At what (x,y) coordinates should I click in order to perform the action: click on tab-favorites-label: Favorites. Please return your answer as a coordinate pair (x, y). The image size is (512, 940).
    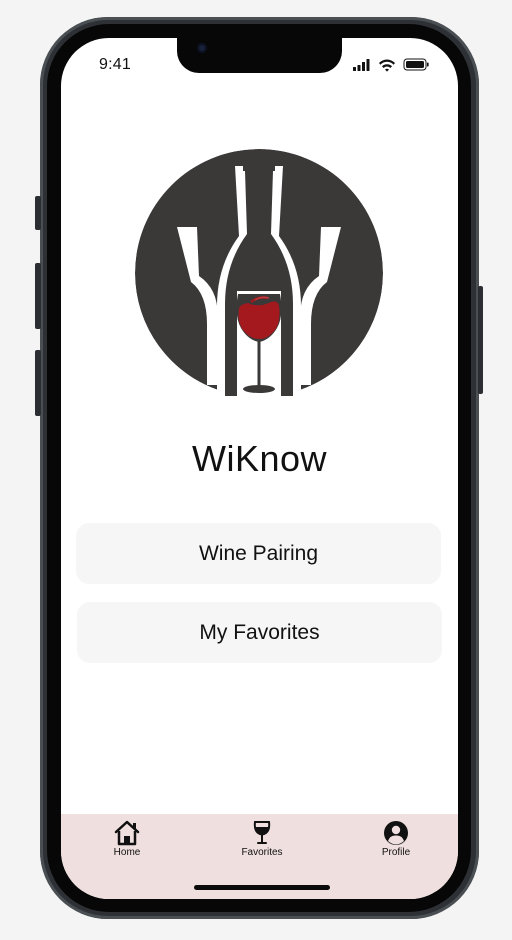
    Looking at the image, I should click on (262, 852).